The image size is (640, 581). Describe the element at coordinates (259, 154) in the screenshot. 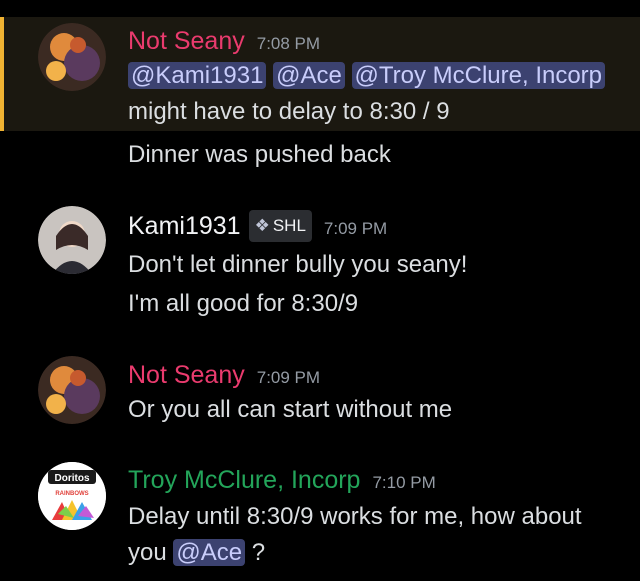

I see `message-text: Dinner was pushed back` at that location.